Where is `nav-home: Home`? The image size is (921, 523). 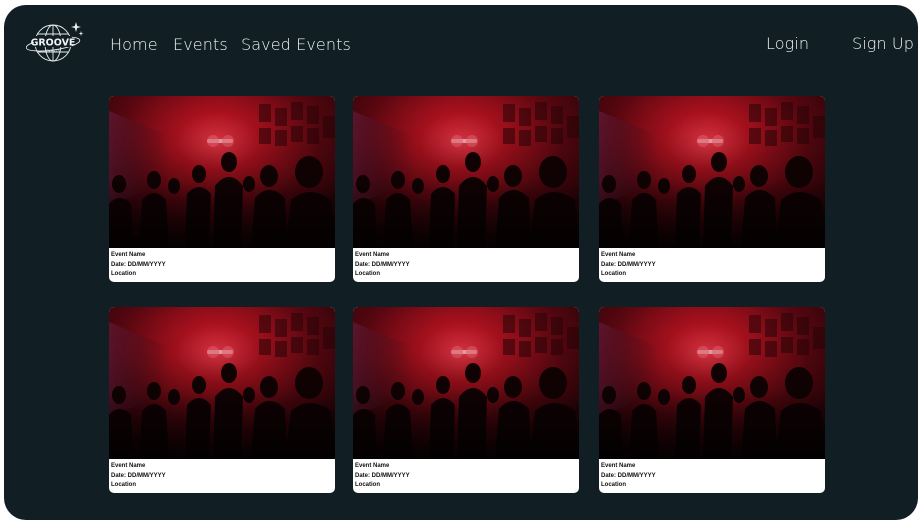
nav-home: Home is located at coordinates (134, 44).